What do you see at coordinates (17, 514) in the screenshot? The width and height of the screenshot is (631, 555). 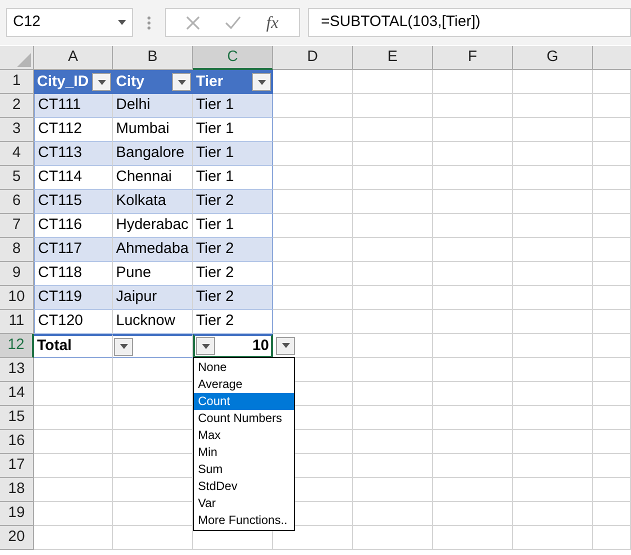 I see `row-header: 19` at bounding box center [17, 514].